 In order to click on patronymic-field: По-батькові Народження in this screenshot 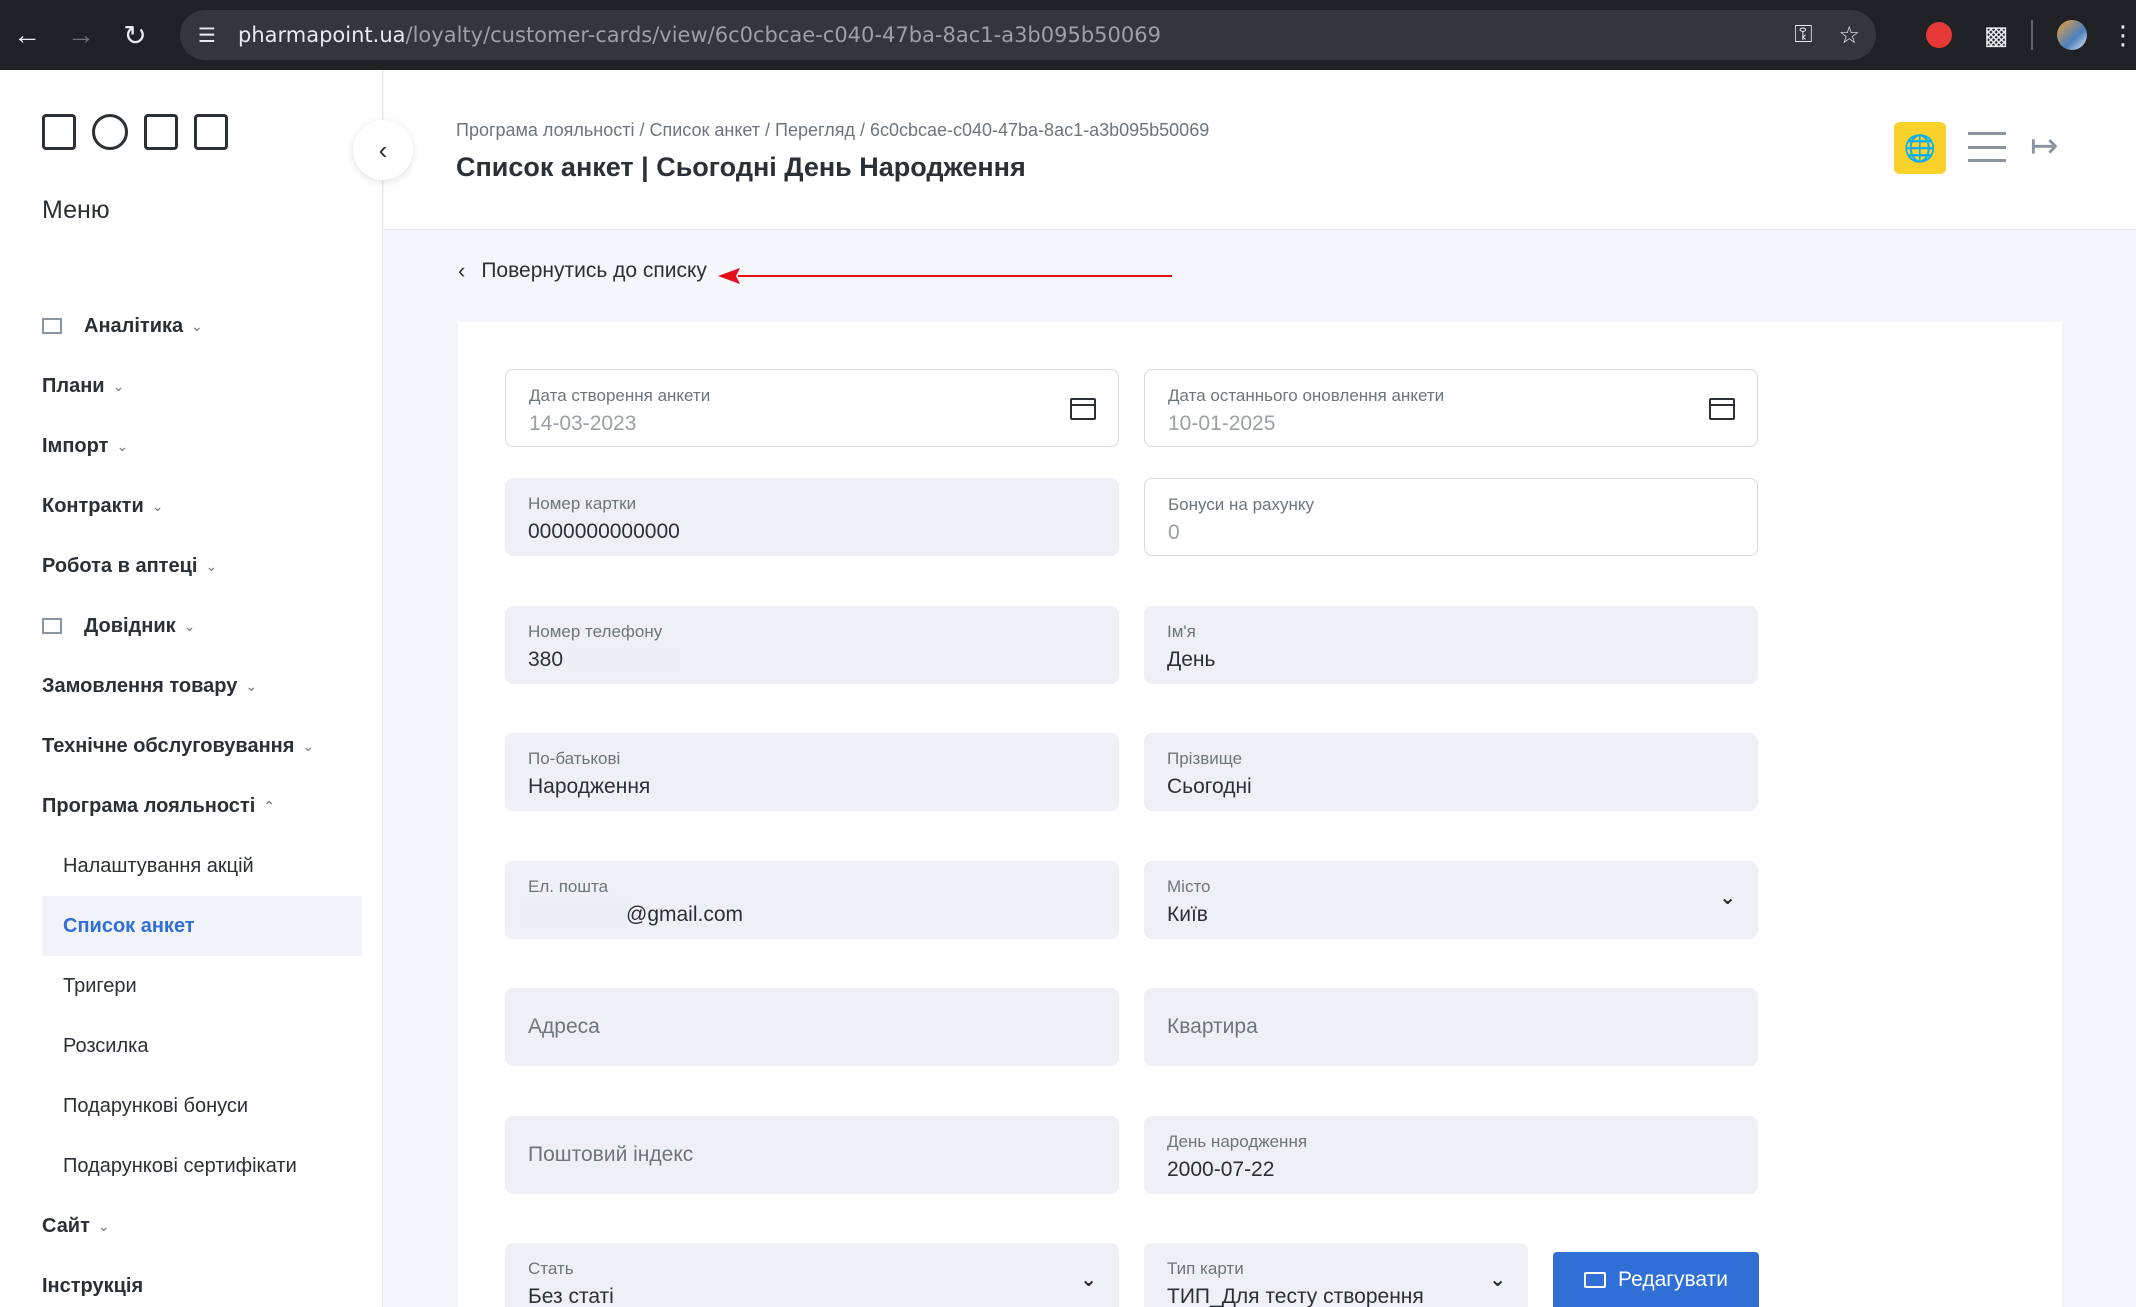, I will do `click(812, 772)`.